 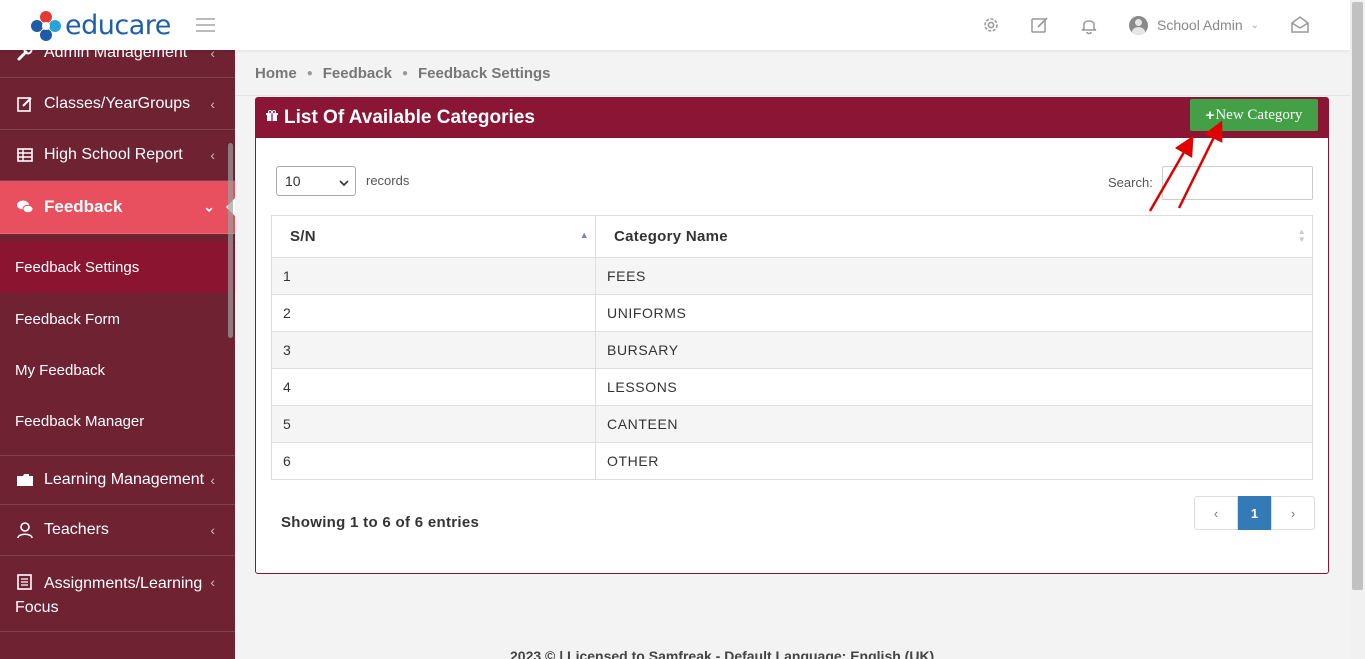 What do you see at coordinates (1138, 25) in the screenshot?
I see `avatar` at bounding box center [1138, 25].